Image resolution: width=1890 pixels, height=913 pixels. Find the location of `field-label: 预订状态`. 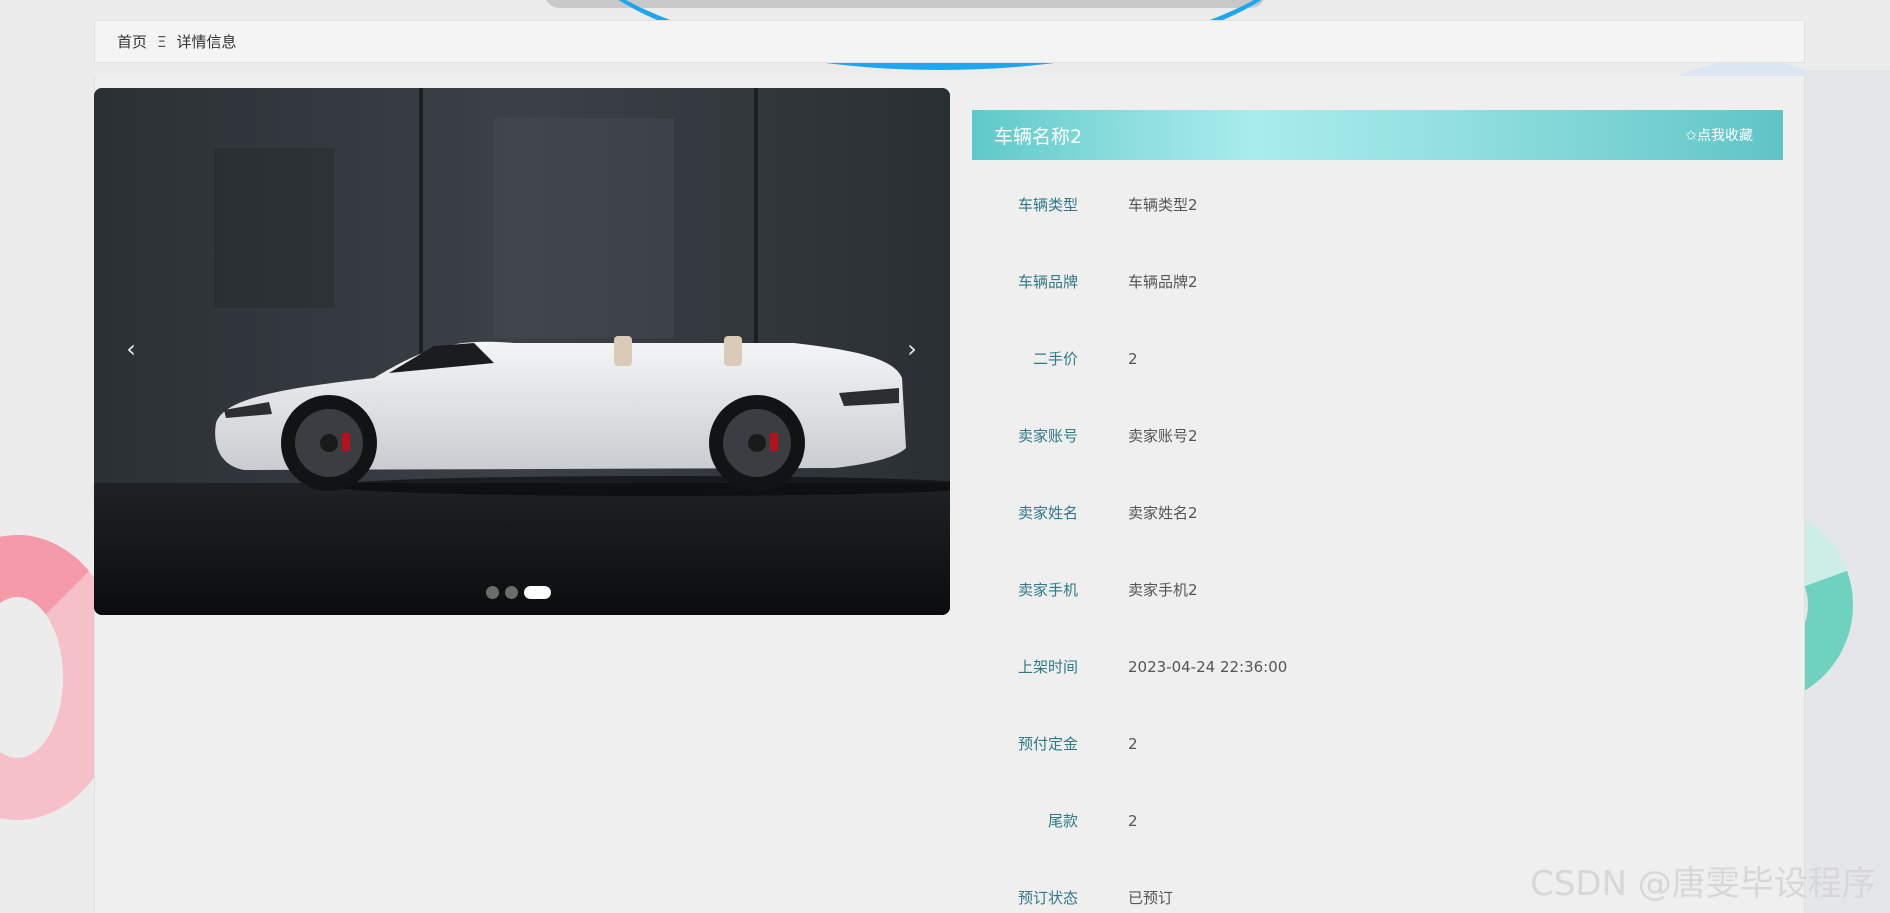

field-label: 预订状态 is located at coordinates (1047, 898).